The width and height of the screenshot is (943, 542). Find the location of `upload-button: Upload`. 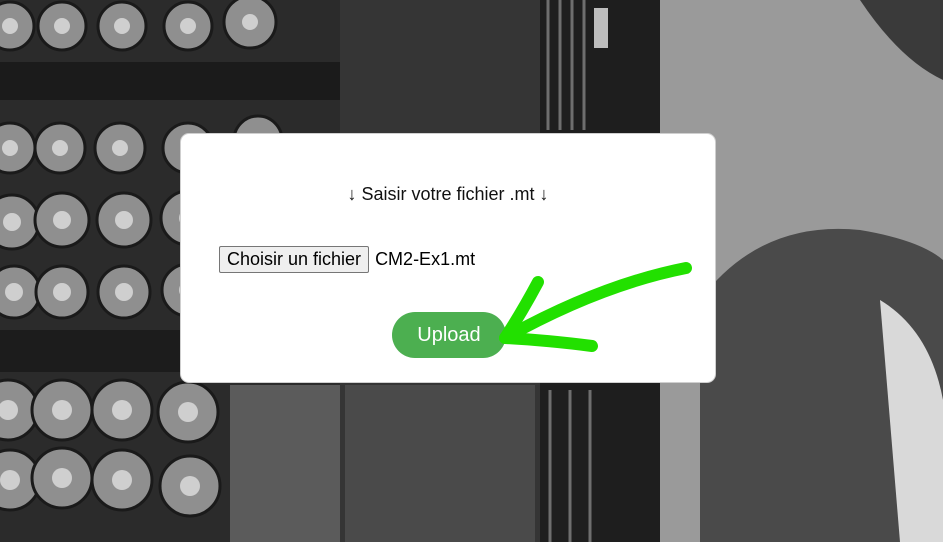

upload-button: Upload is located at coordinates (449, 335).